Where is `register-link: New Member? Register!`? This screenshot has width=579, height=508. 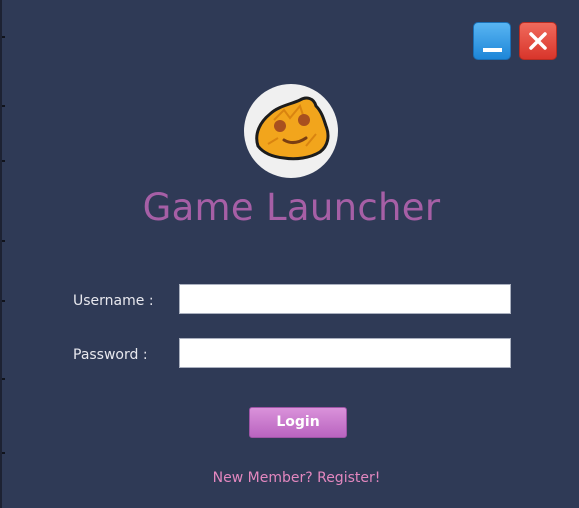 register-link: New Member? Register! is located at coordinates (290, 478).